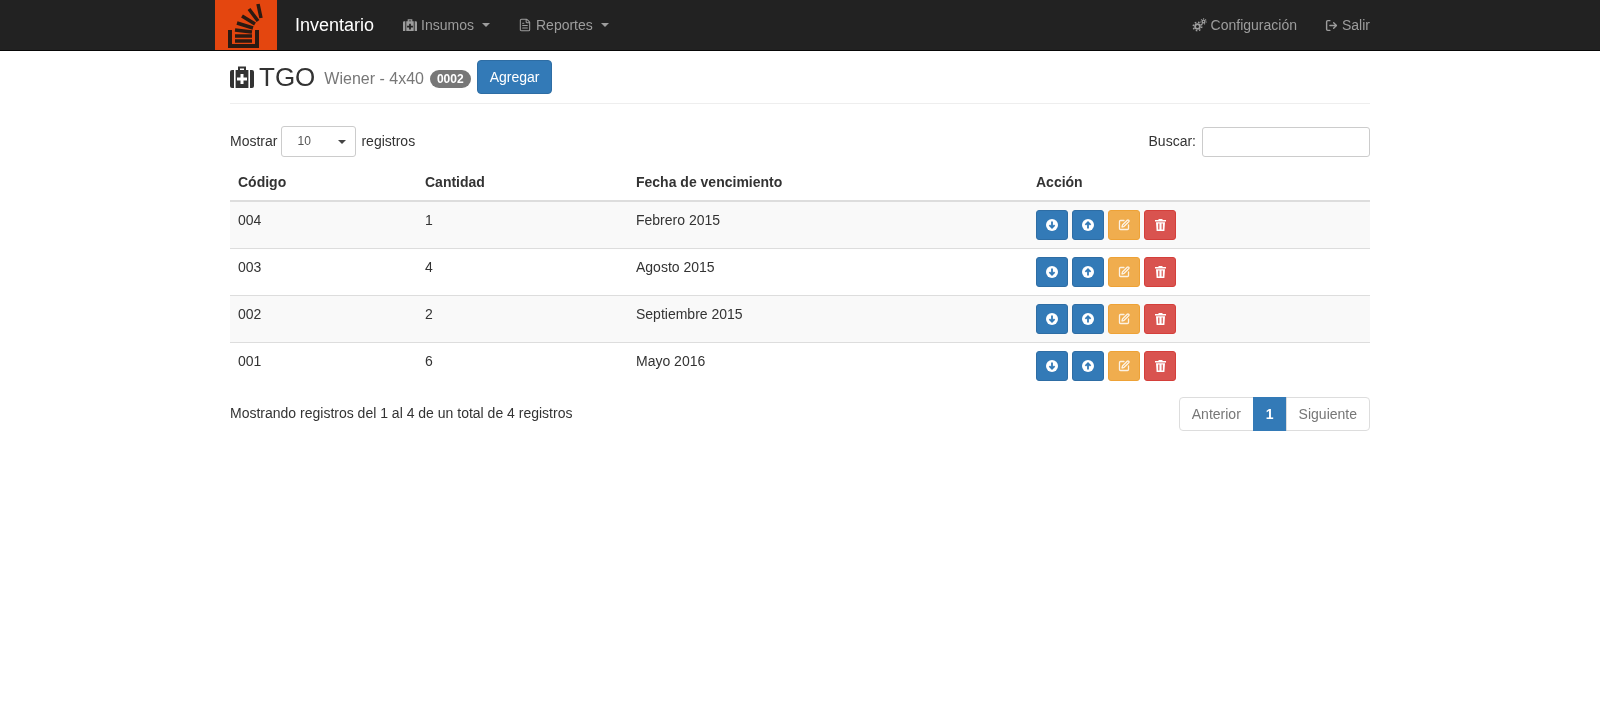 The height and width of the screenshot is (701, 1600). I want to click on code-badge: 0002, so click(450, 78).